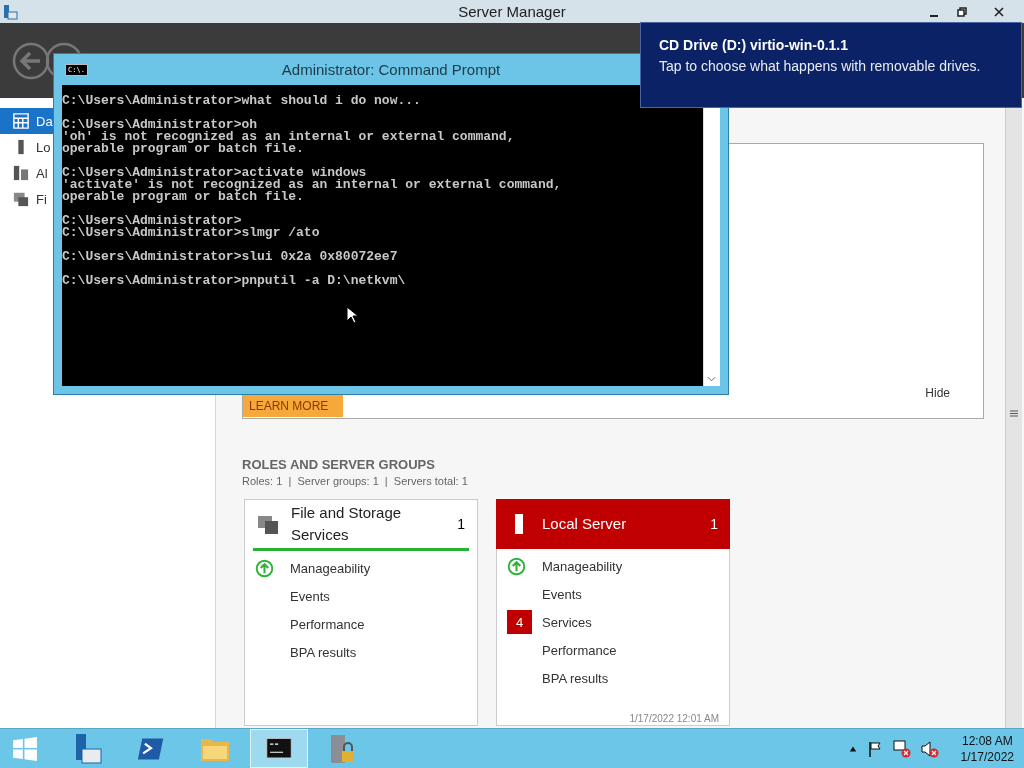 This screenshot has width=1024, height=768. I want to click on timestamp: 1/17/2022 12:01 AM, so click(674, 718).